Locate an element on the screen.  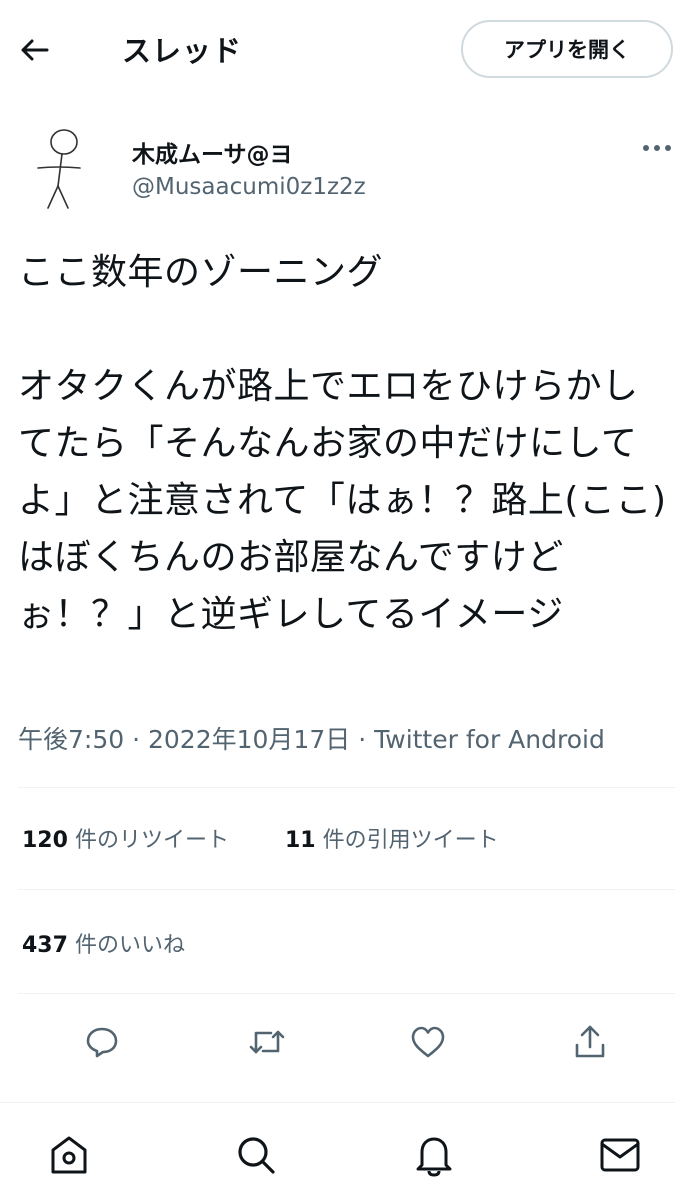
bottom-nav is located at coordinates (337, 1151).